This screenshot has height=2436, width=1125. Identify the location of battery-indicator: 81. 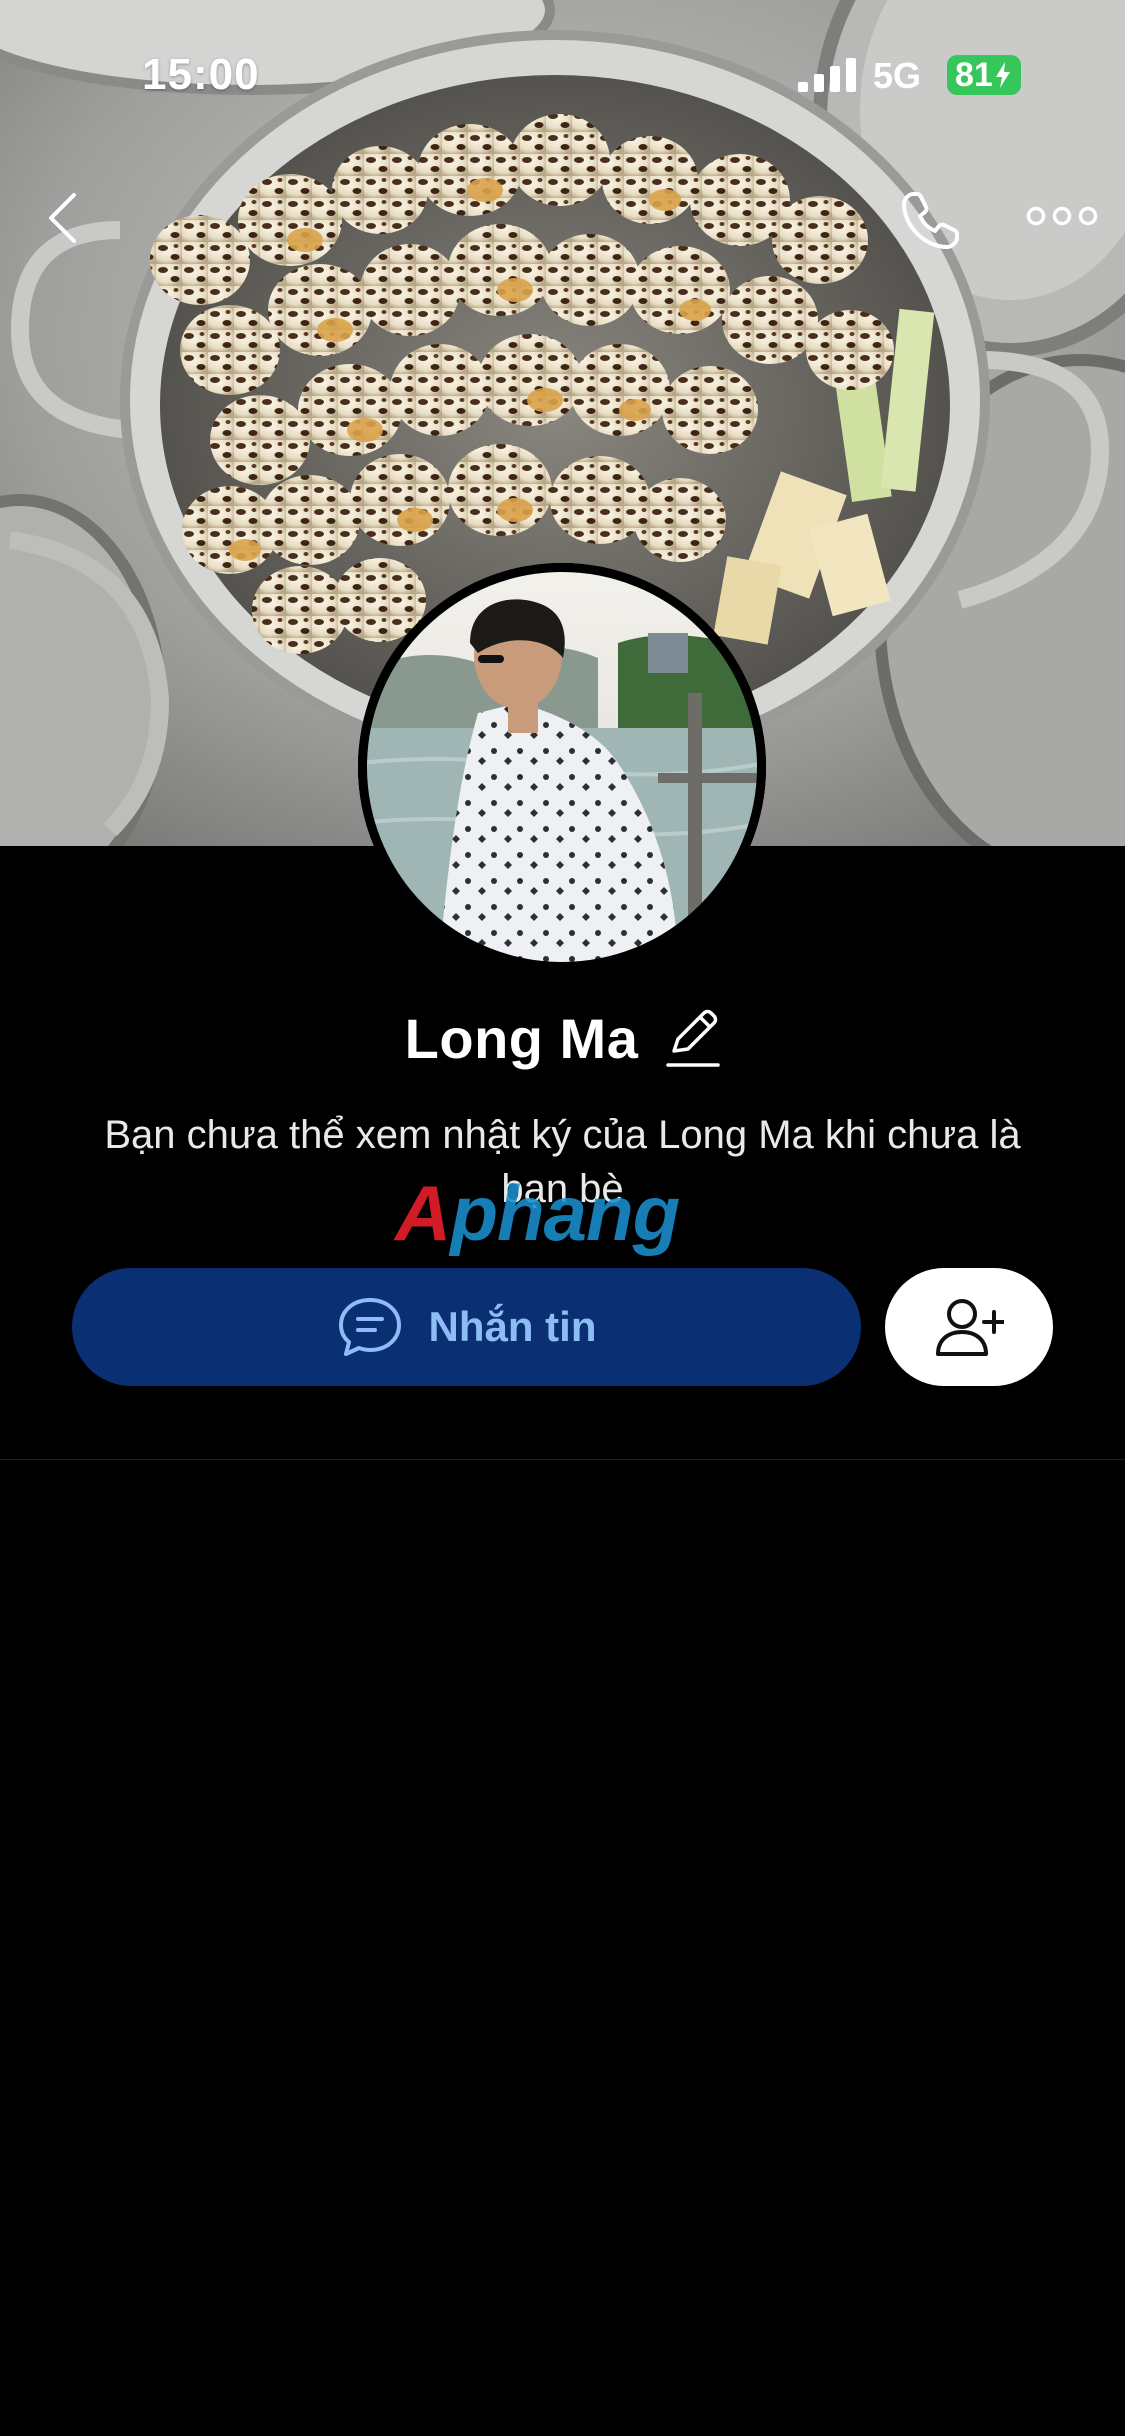
(984, 75).